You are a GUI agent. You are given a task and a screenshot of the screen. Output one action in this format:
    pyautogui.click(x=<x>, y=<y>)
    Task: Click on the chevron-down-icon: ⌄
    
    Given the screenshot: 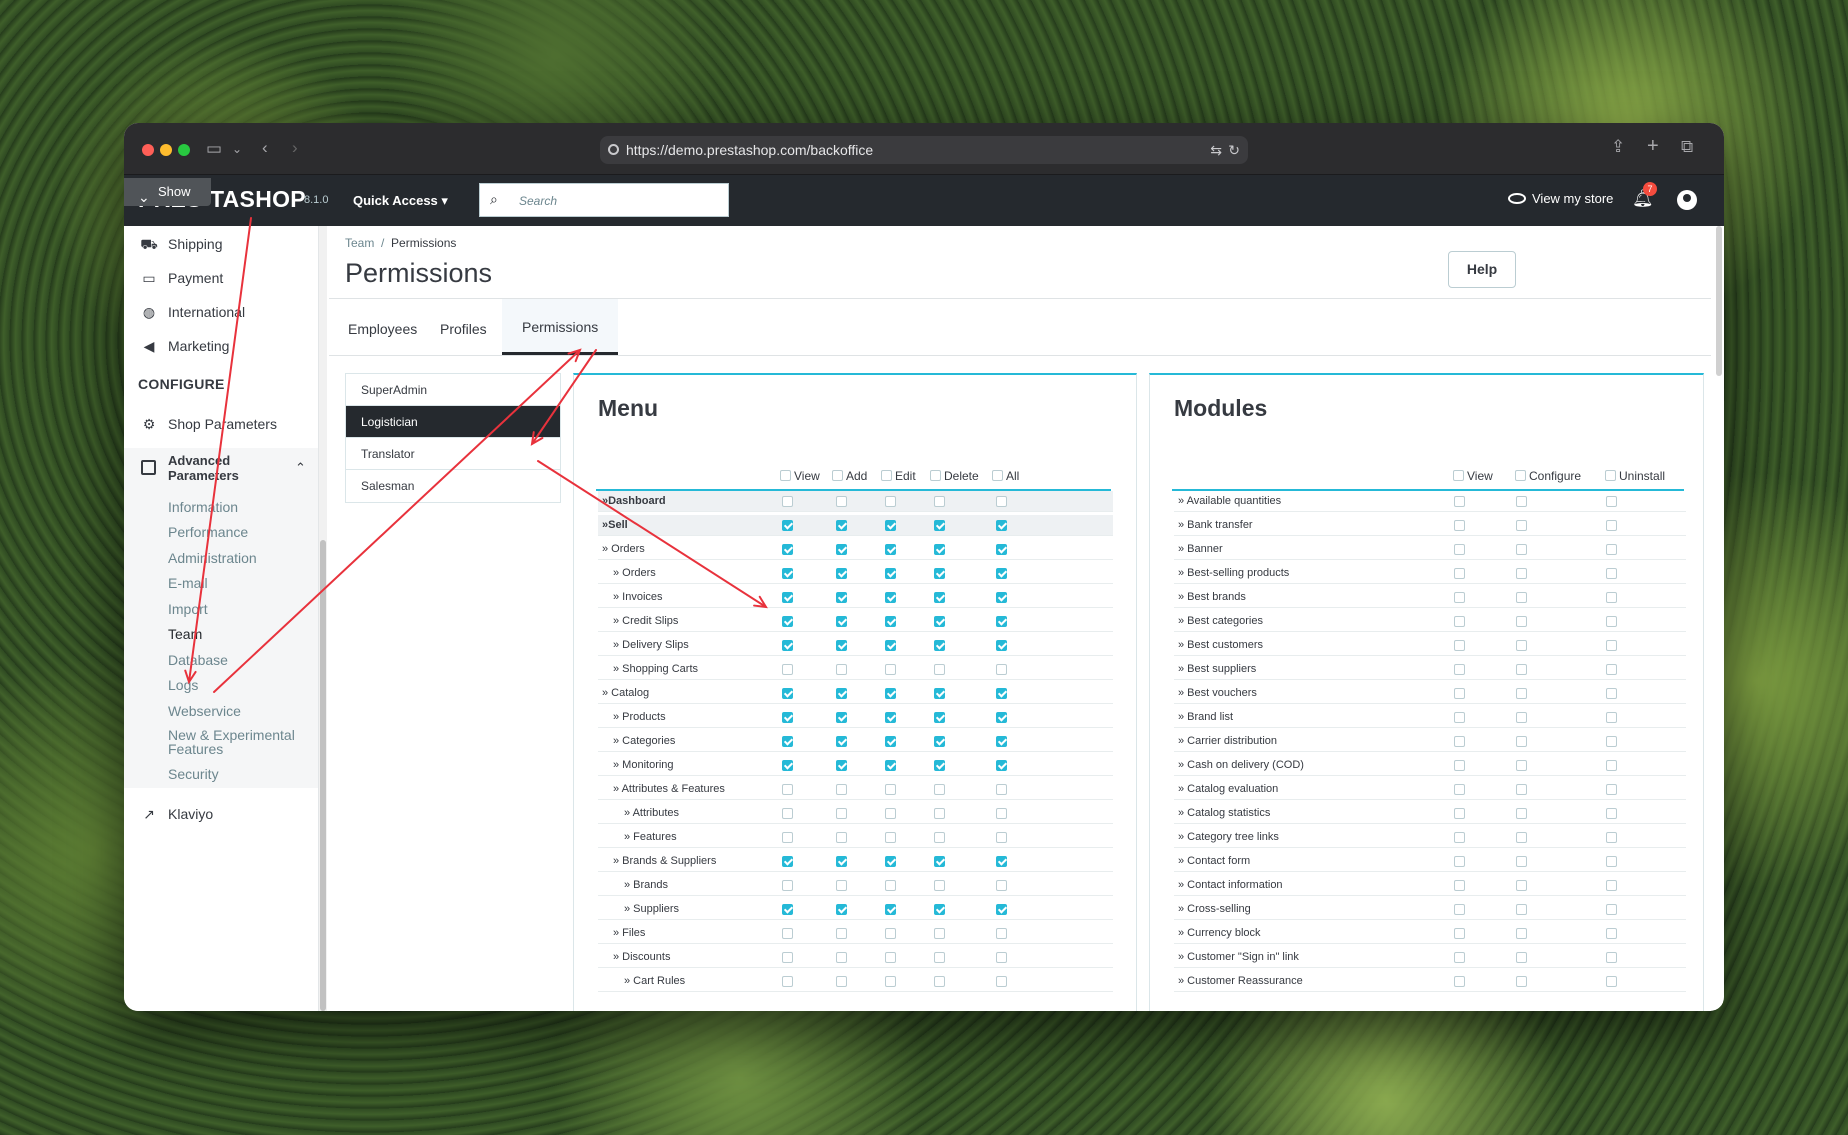 What is the action you would take?
    pyautogui.click(x=237, y=149)
    